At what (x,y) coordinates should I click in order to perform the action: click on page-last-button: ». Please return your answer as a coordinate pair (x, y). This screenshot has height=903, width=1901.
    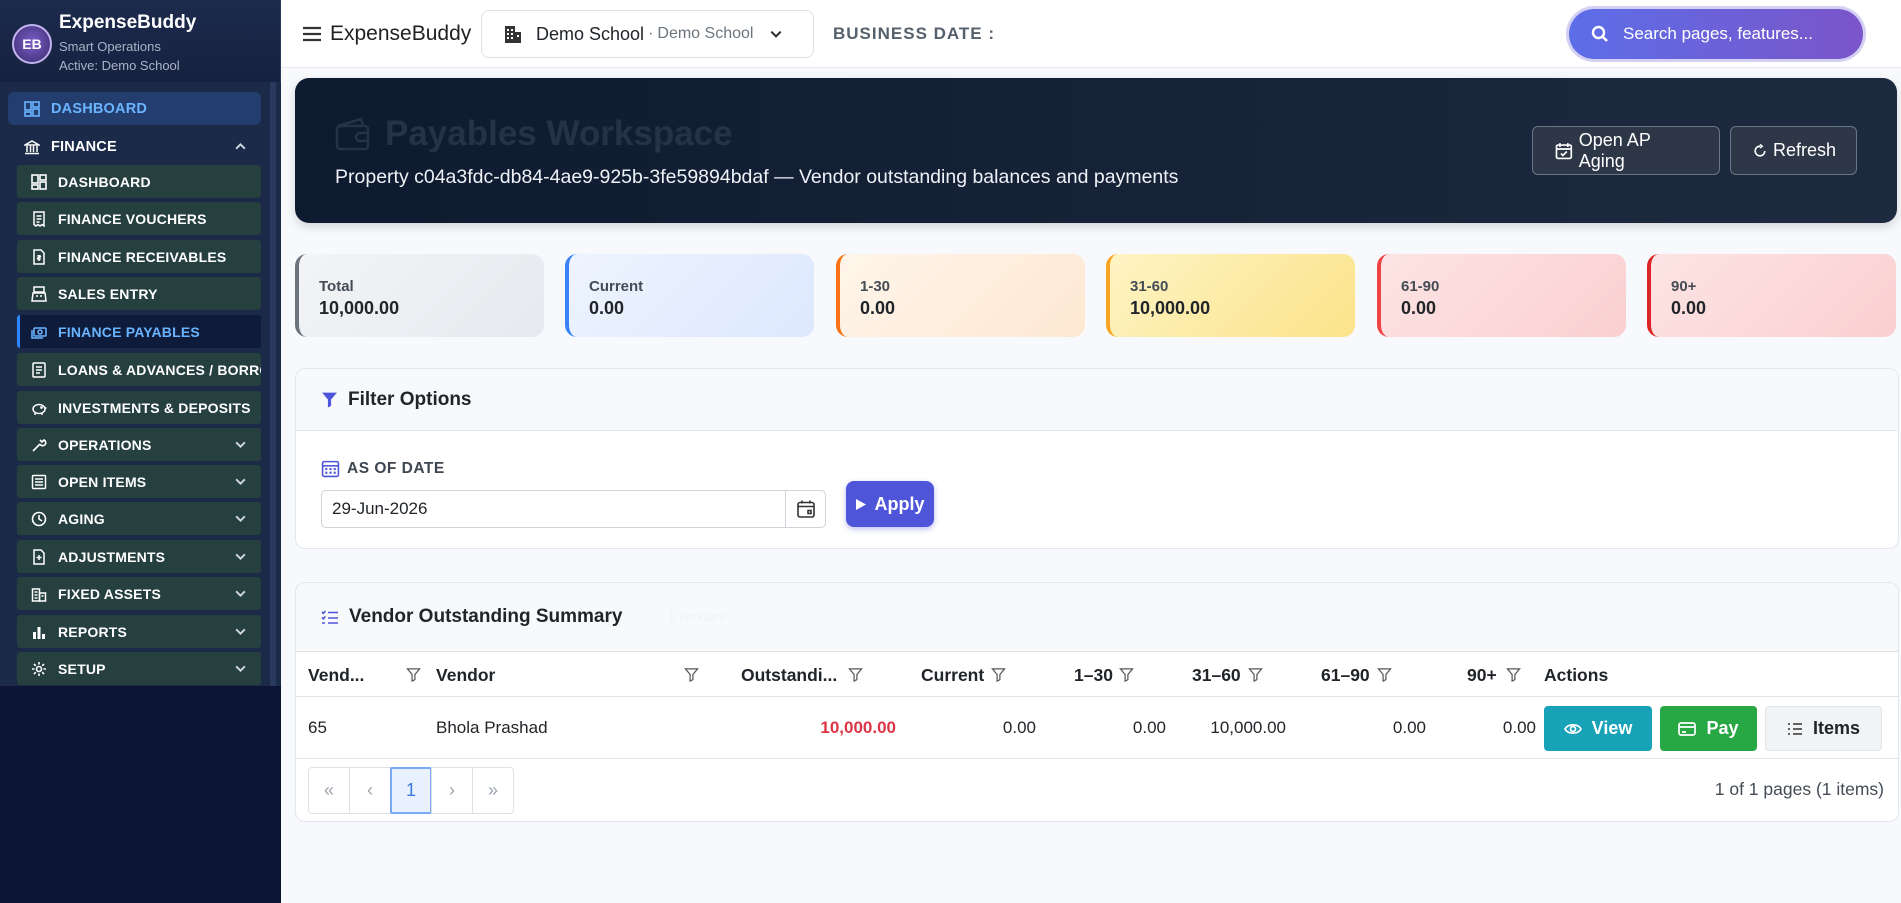
    Looking at the image, I should click on (493, 790).